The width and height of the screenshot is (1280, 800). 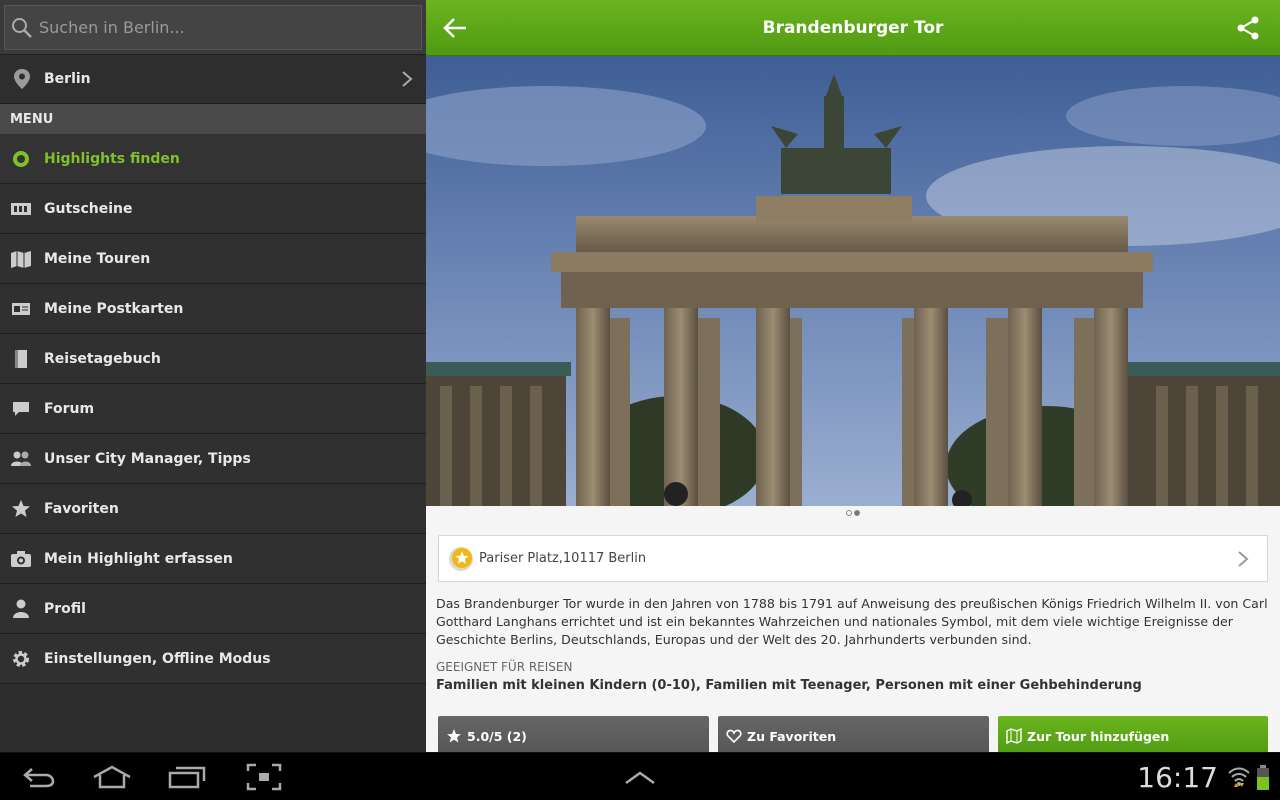 I want to click on address-card: Pariser Platz,10117 Berlin, so click(x=853, y=558).